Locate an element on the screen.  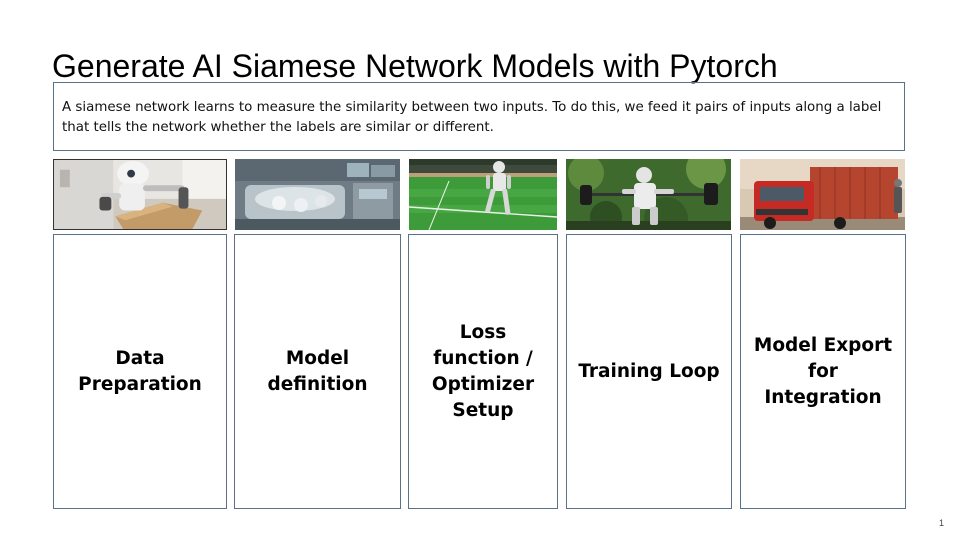
page-number: 1 is located at coordinates (941, 523).